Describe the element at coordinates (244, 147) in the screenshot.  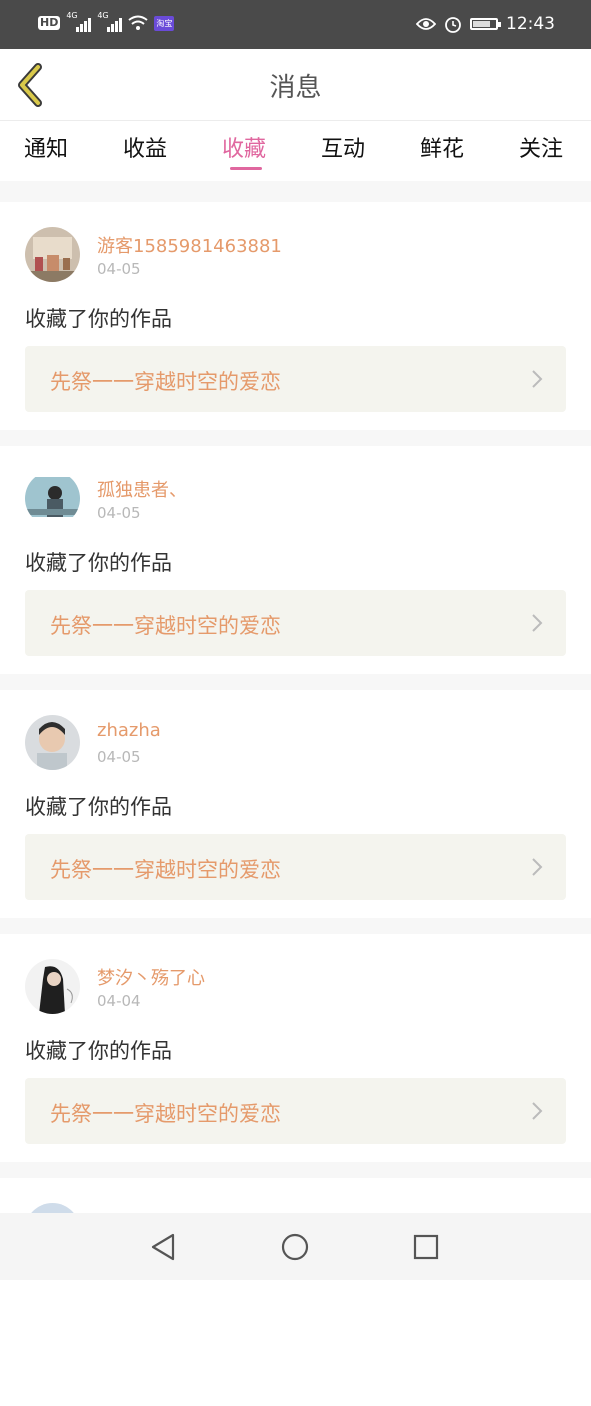
I see `tab-favorites: 收藏` at that location.